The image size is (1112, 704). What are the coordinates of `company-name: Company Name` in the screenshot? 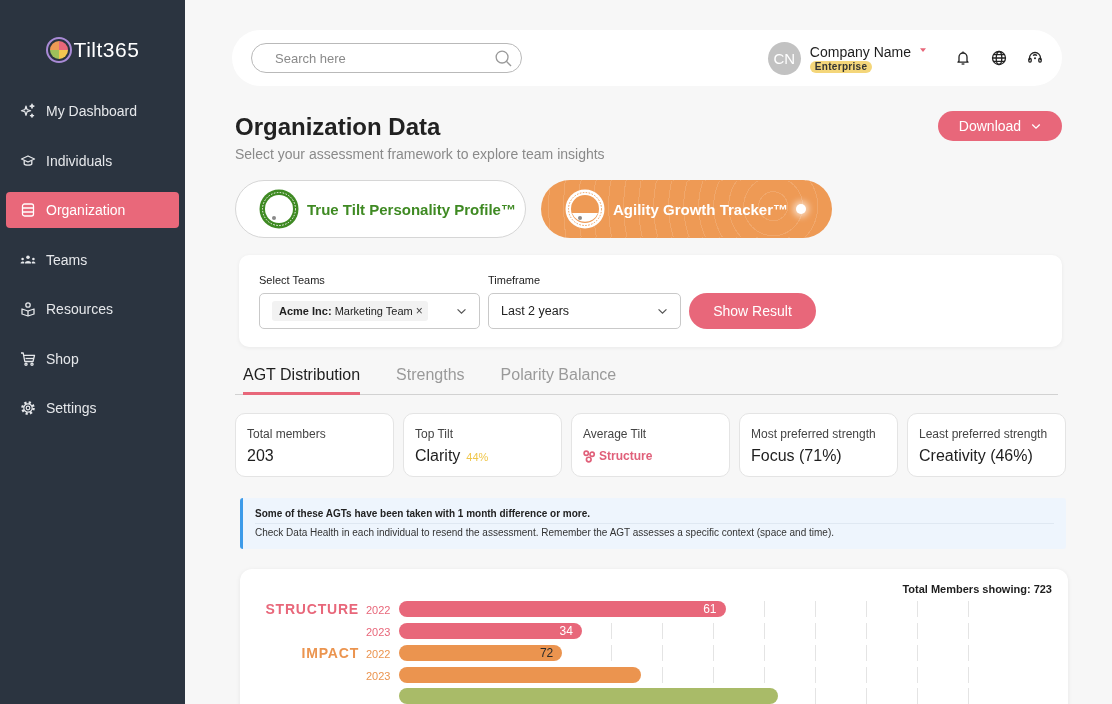 It's located at (860, 51).